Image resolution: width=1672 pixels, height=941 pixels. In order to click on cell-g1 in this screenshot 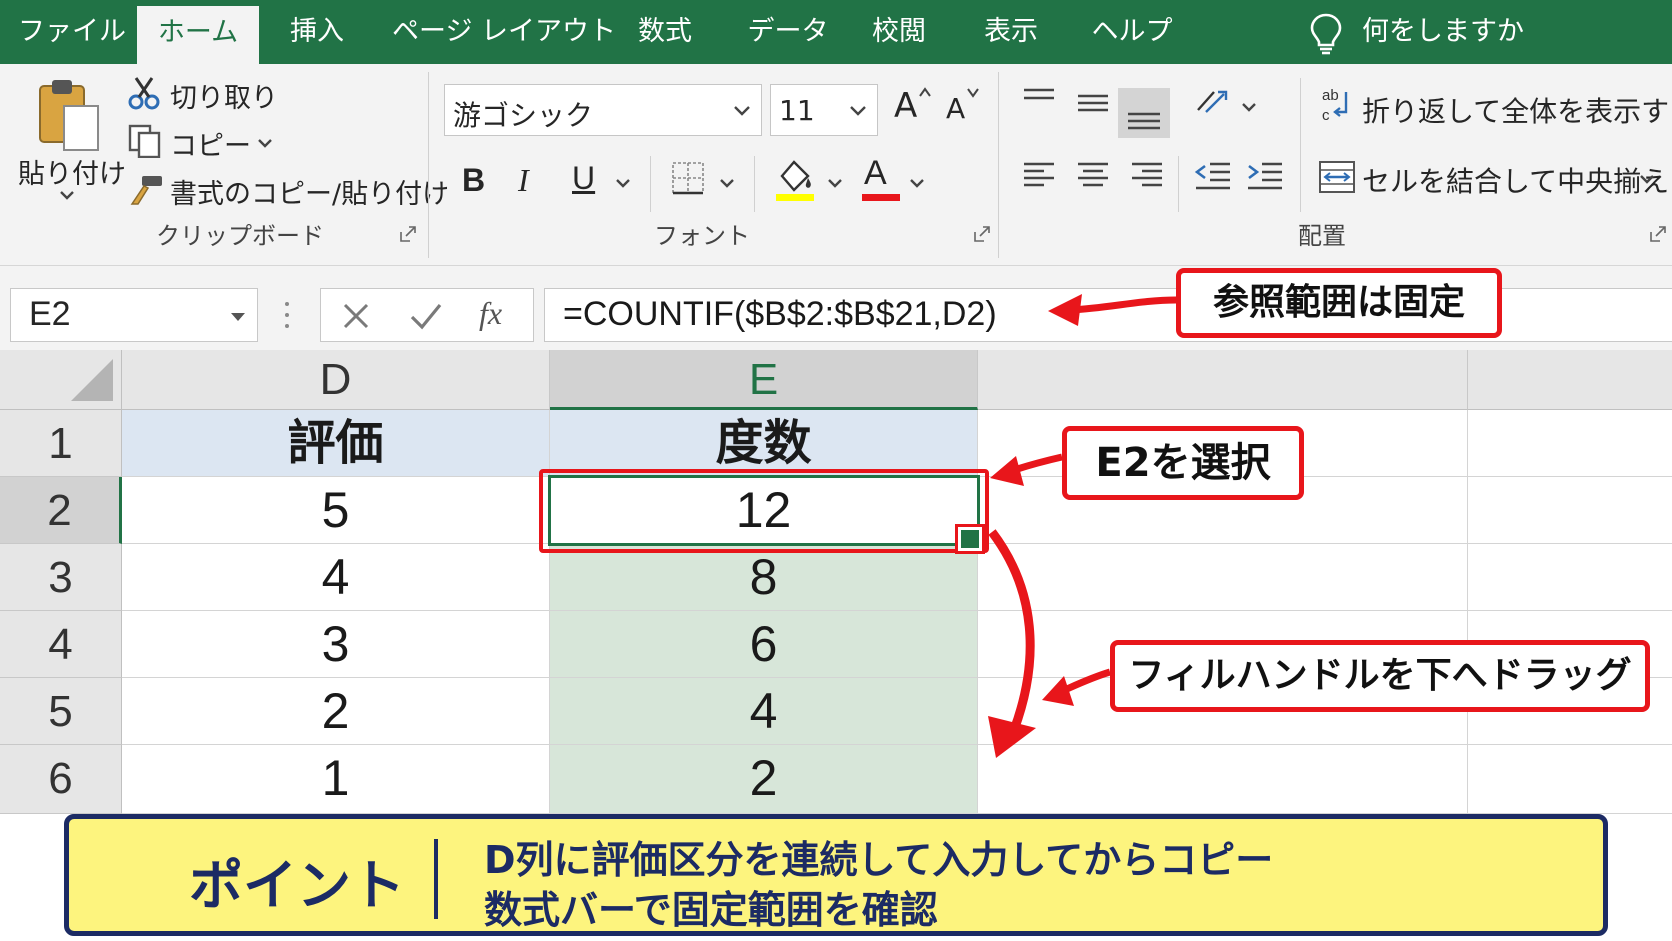, I will do `click(1570, 443)`.